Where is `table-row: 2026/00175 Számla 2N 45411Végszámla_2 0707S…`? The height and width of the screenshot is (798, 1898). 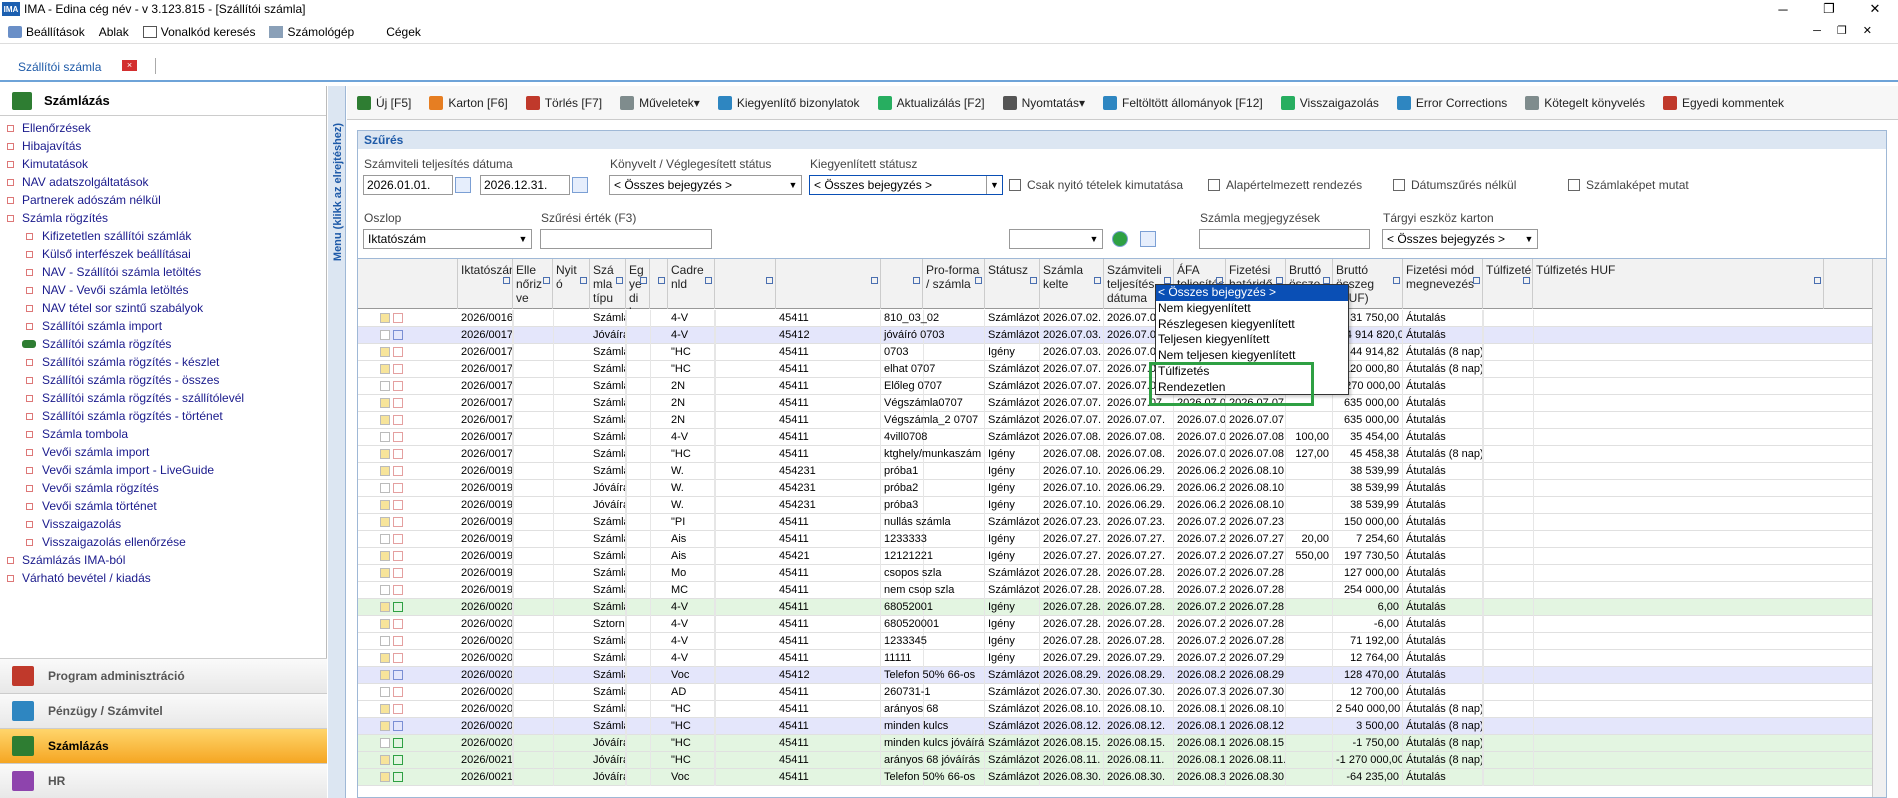 table-row: 2026/00175 Számla 2N 45411Végszámla_2 0707S… is located at coordinates (1122, 420).